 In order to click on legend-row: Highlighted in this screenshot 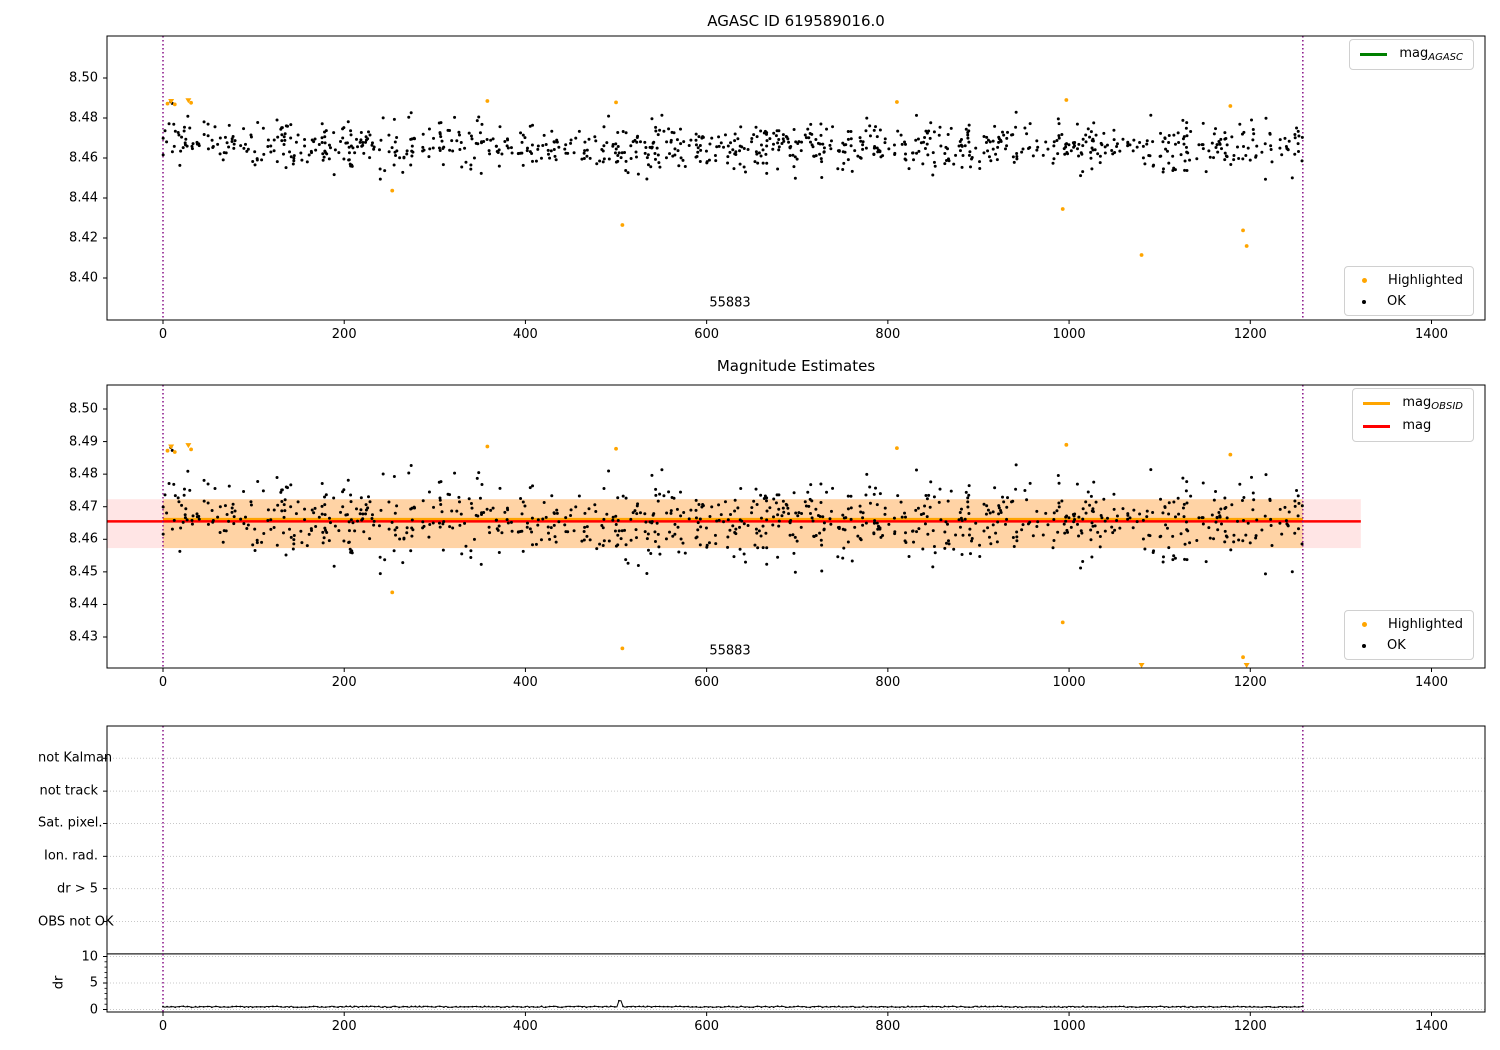, I will do `click(1409, 624)`.